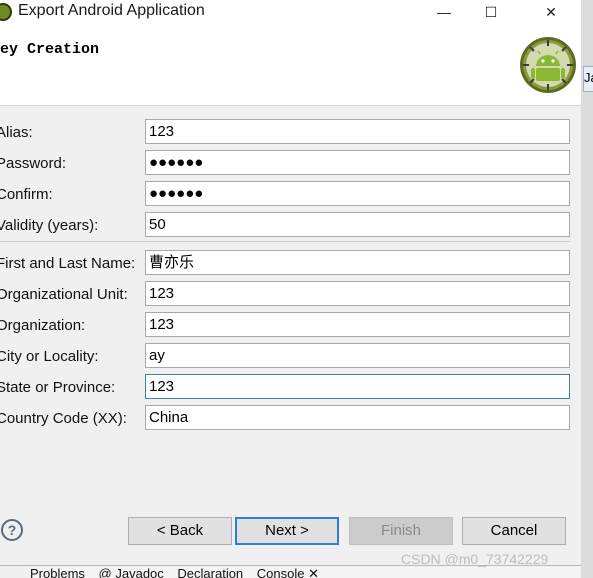 Image resolution: width=593 pixels, height=578 pixels. I want to click on country-label: Country Code (XX):, so click(63, 418).